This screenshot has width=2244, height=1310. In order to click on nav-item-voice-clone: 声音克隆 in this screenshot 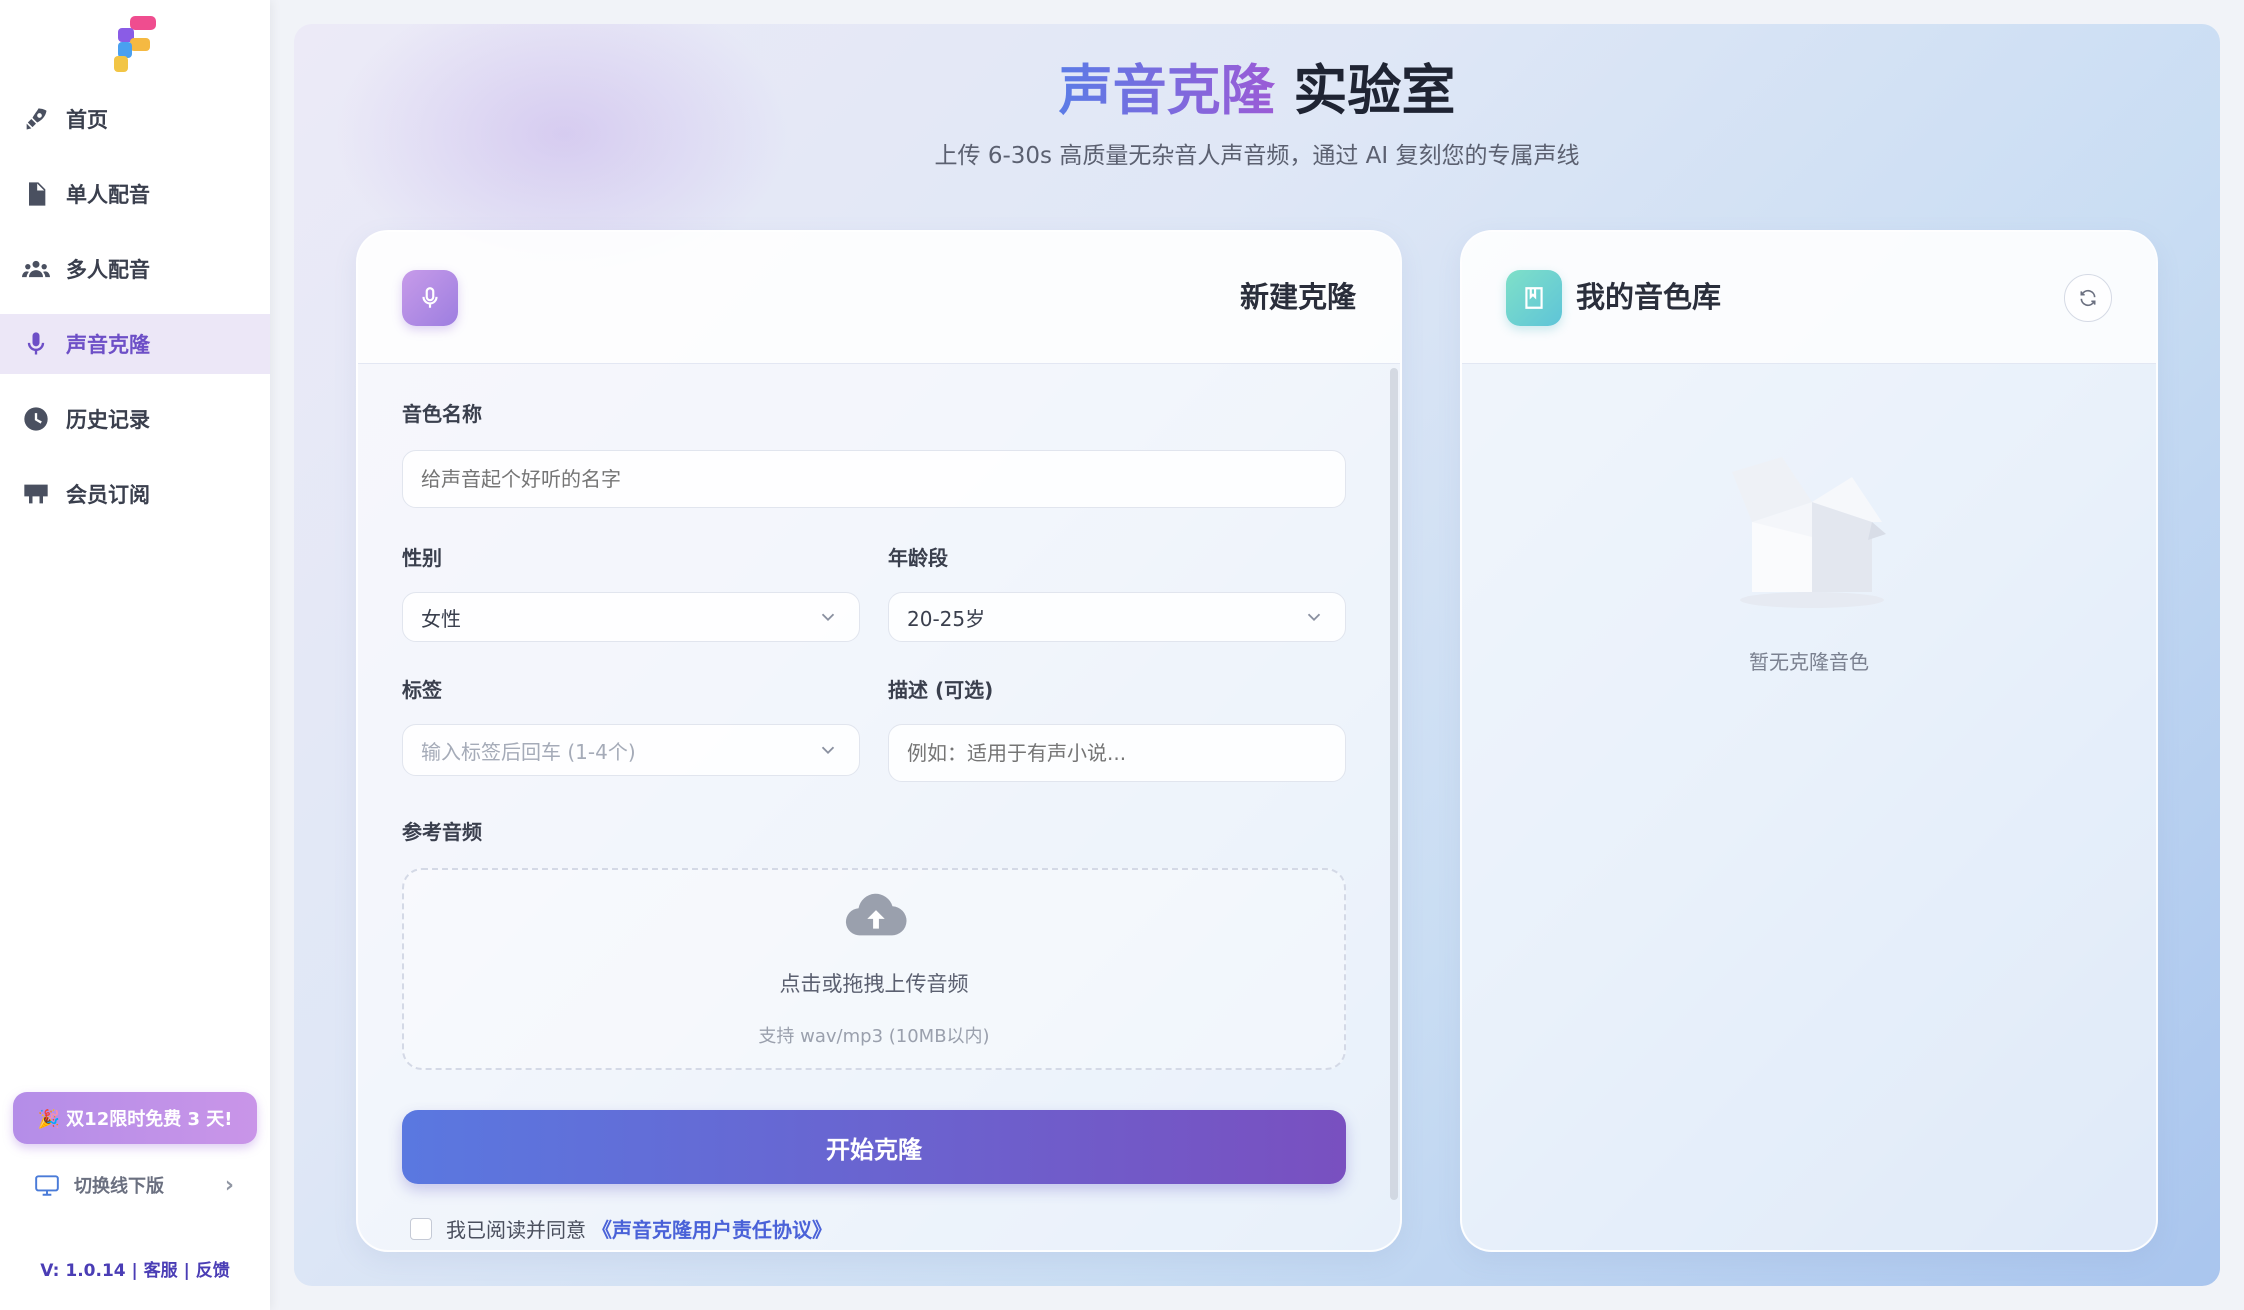, I will do `click(135, 344)`.